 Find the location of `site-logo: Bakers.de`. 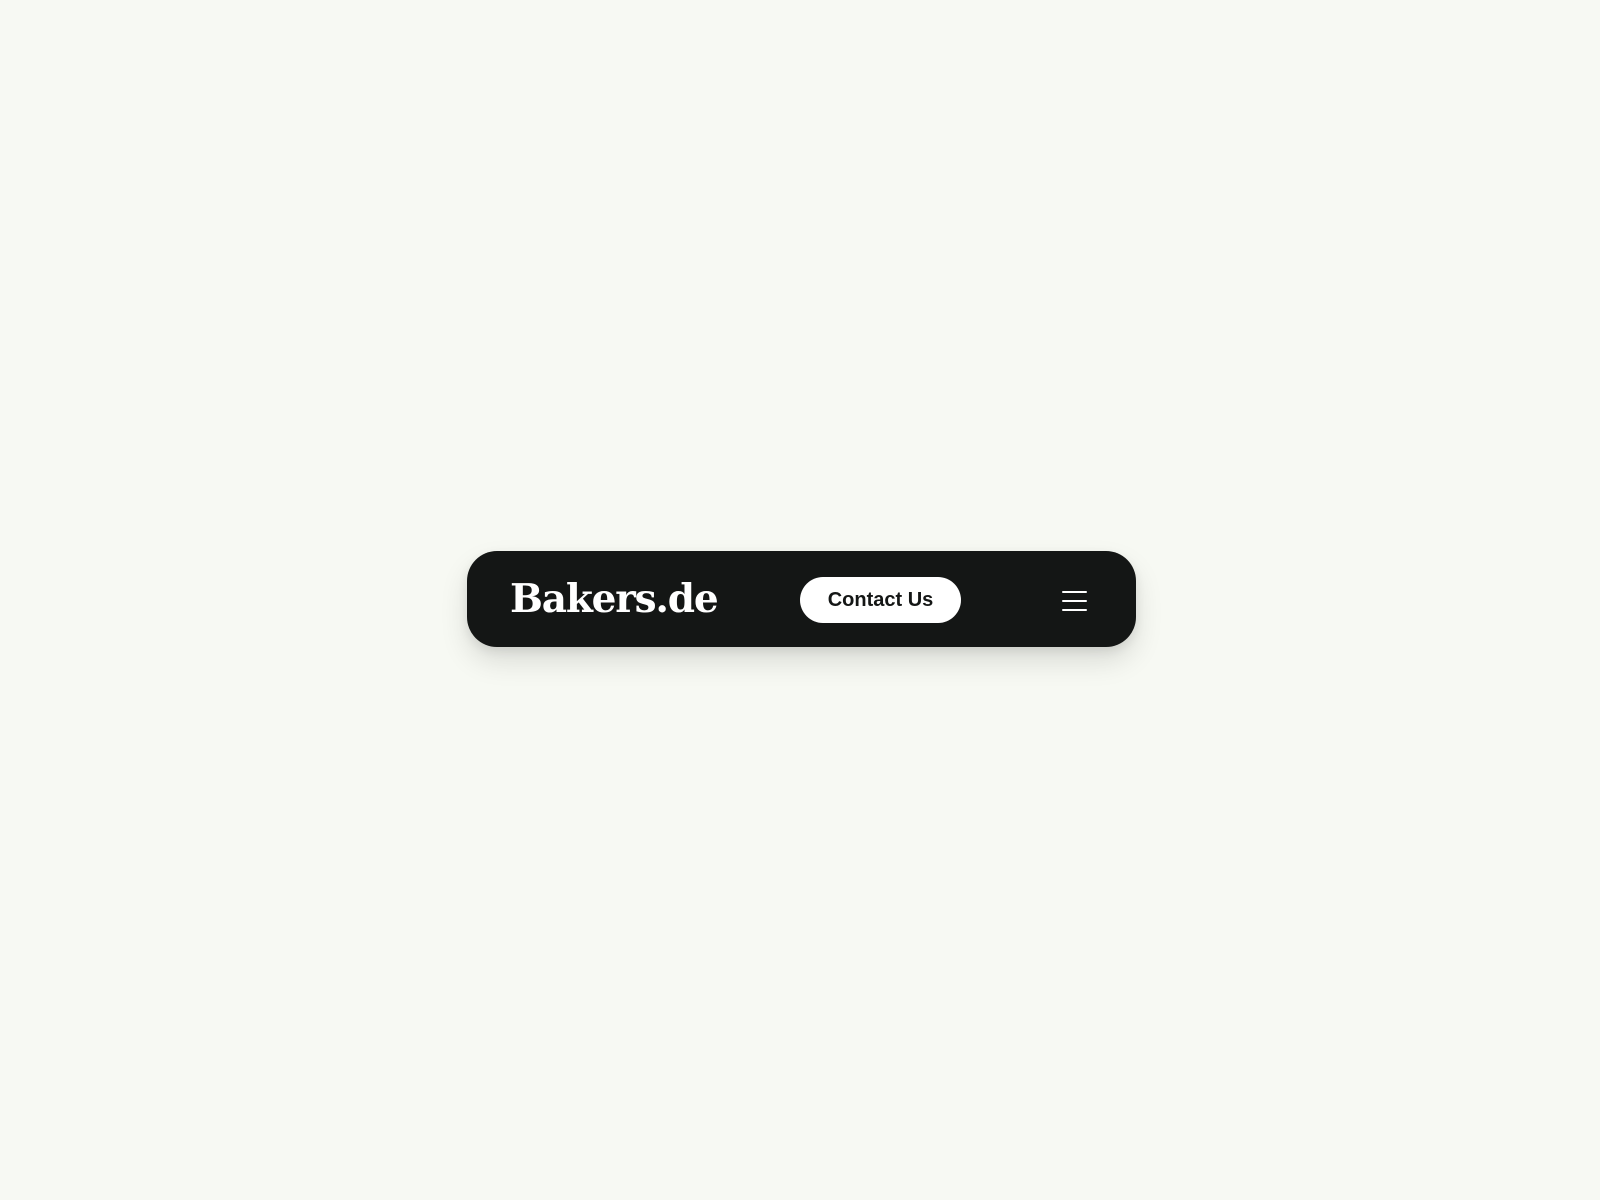

site-logo: Bakers.de is located at coordinates (614, 599).